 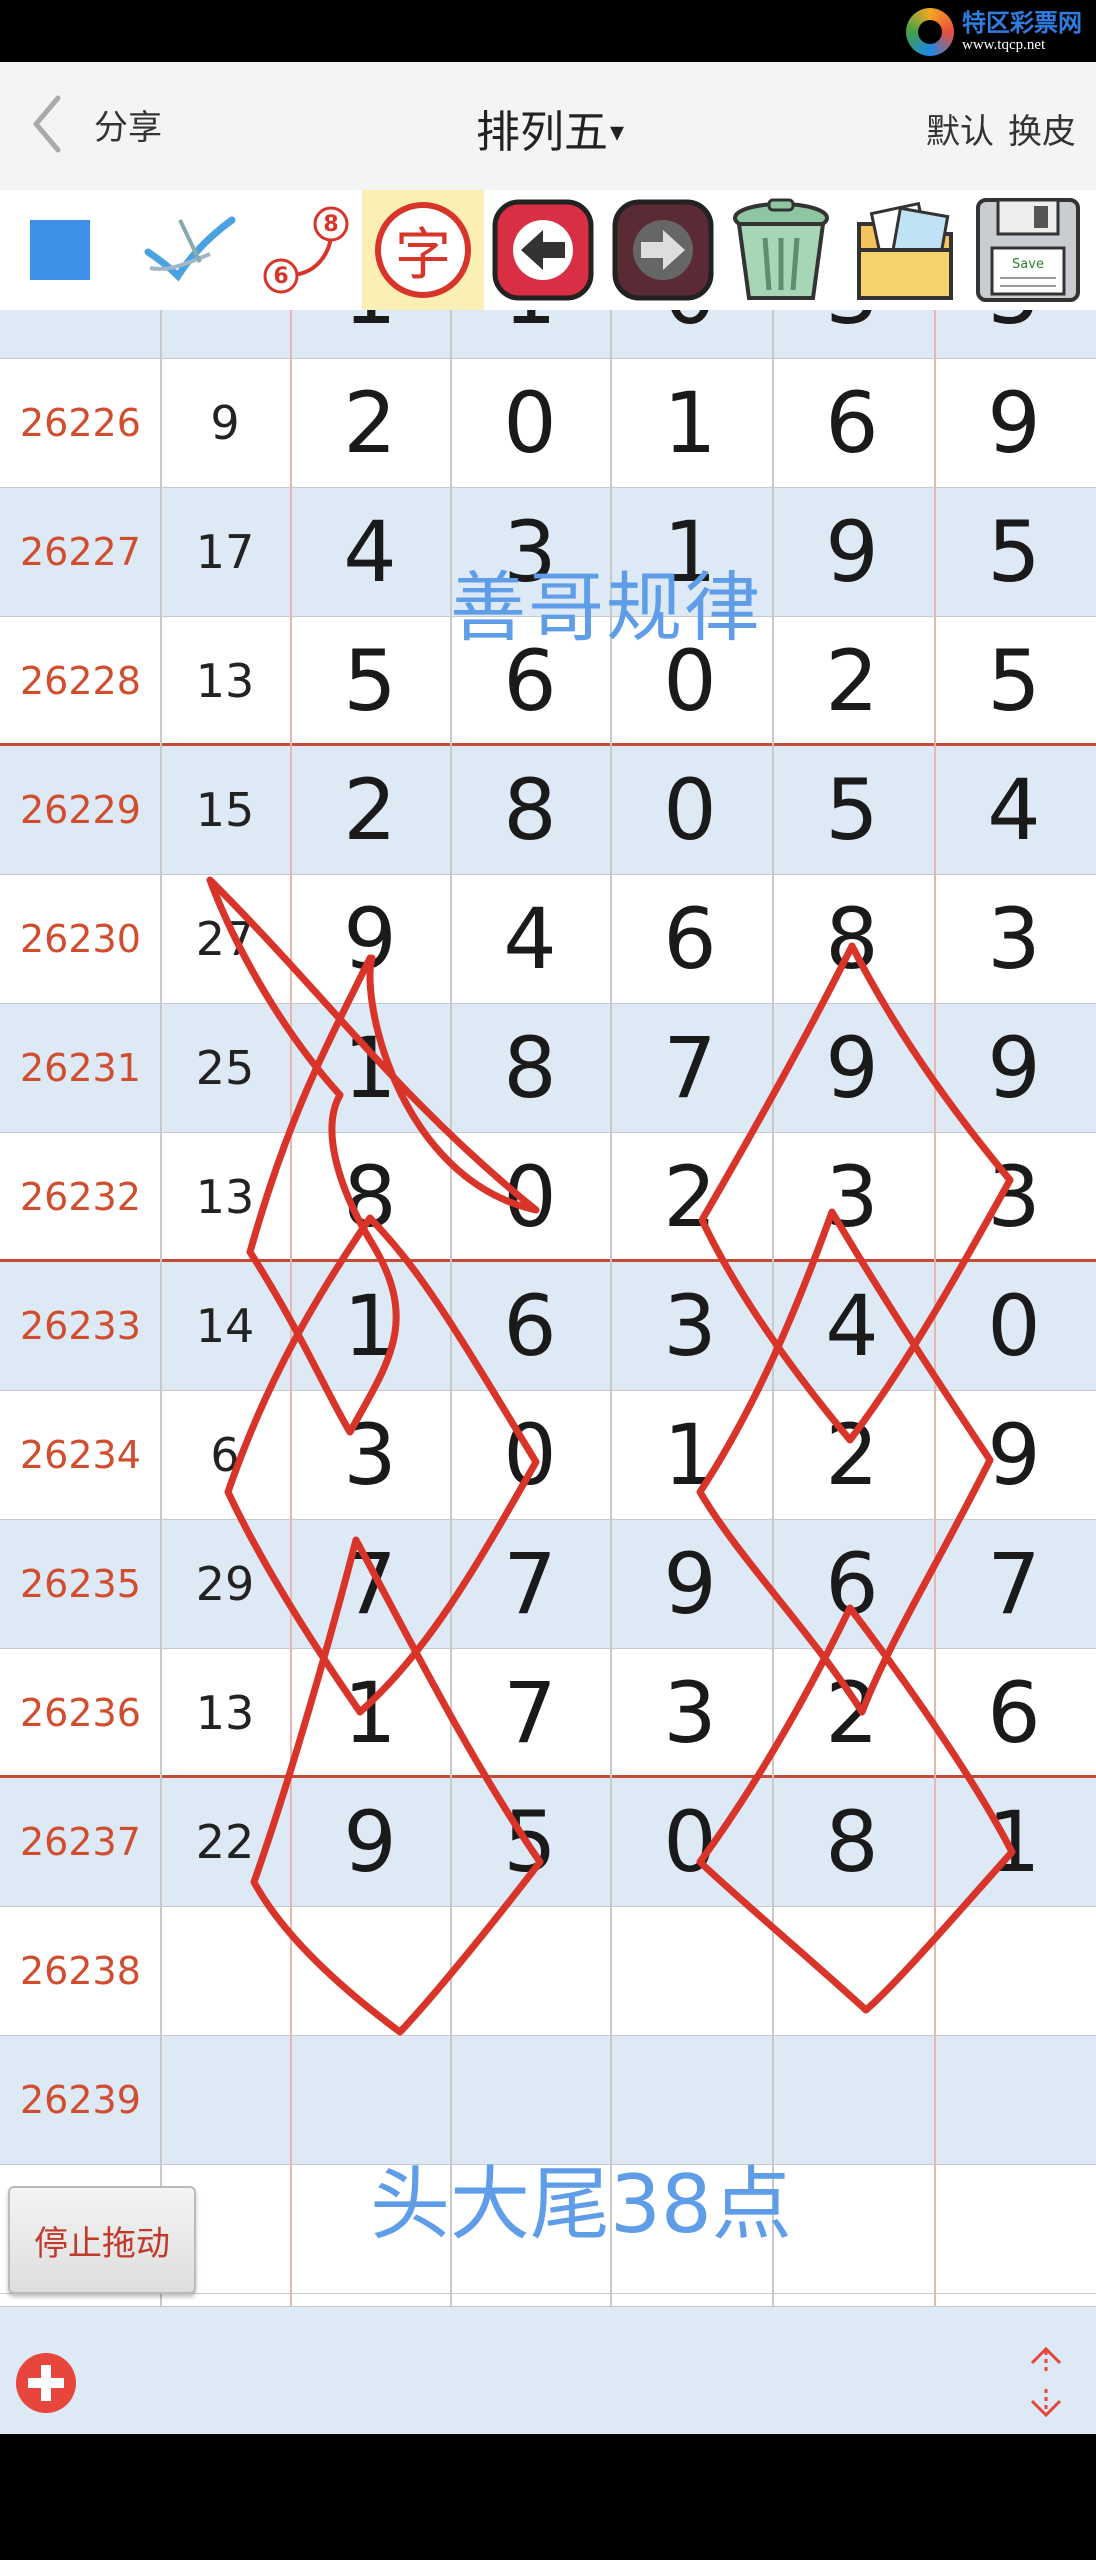 I want to click on table-row: 262251111035, so click(x=548, y=334).